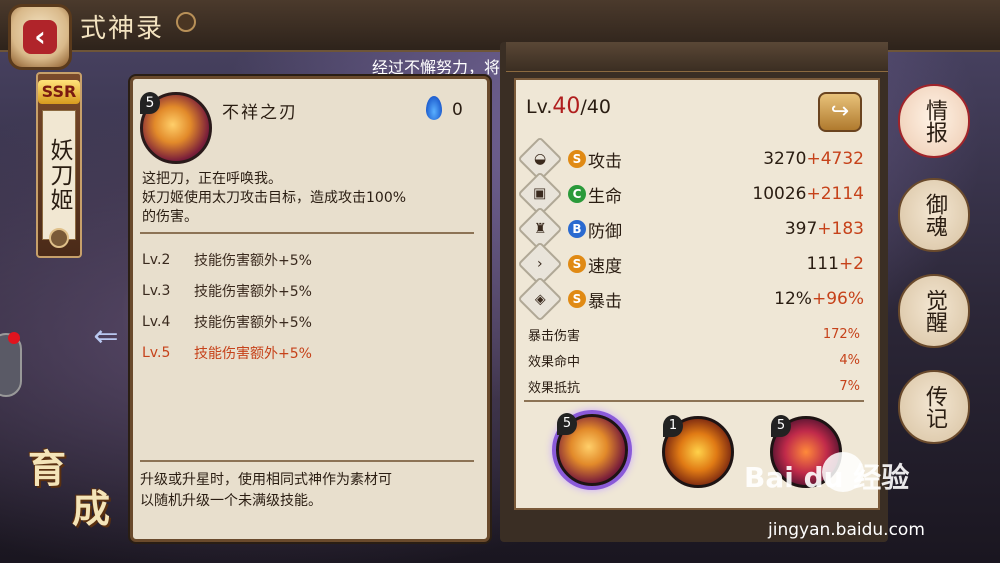 This screenshot has height=563, width=1000. Describe the element at coordinates (106, 337) in the screenshot. I see `previous-arrow-icon: ⇐` at that location.